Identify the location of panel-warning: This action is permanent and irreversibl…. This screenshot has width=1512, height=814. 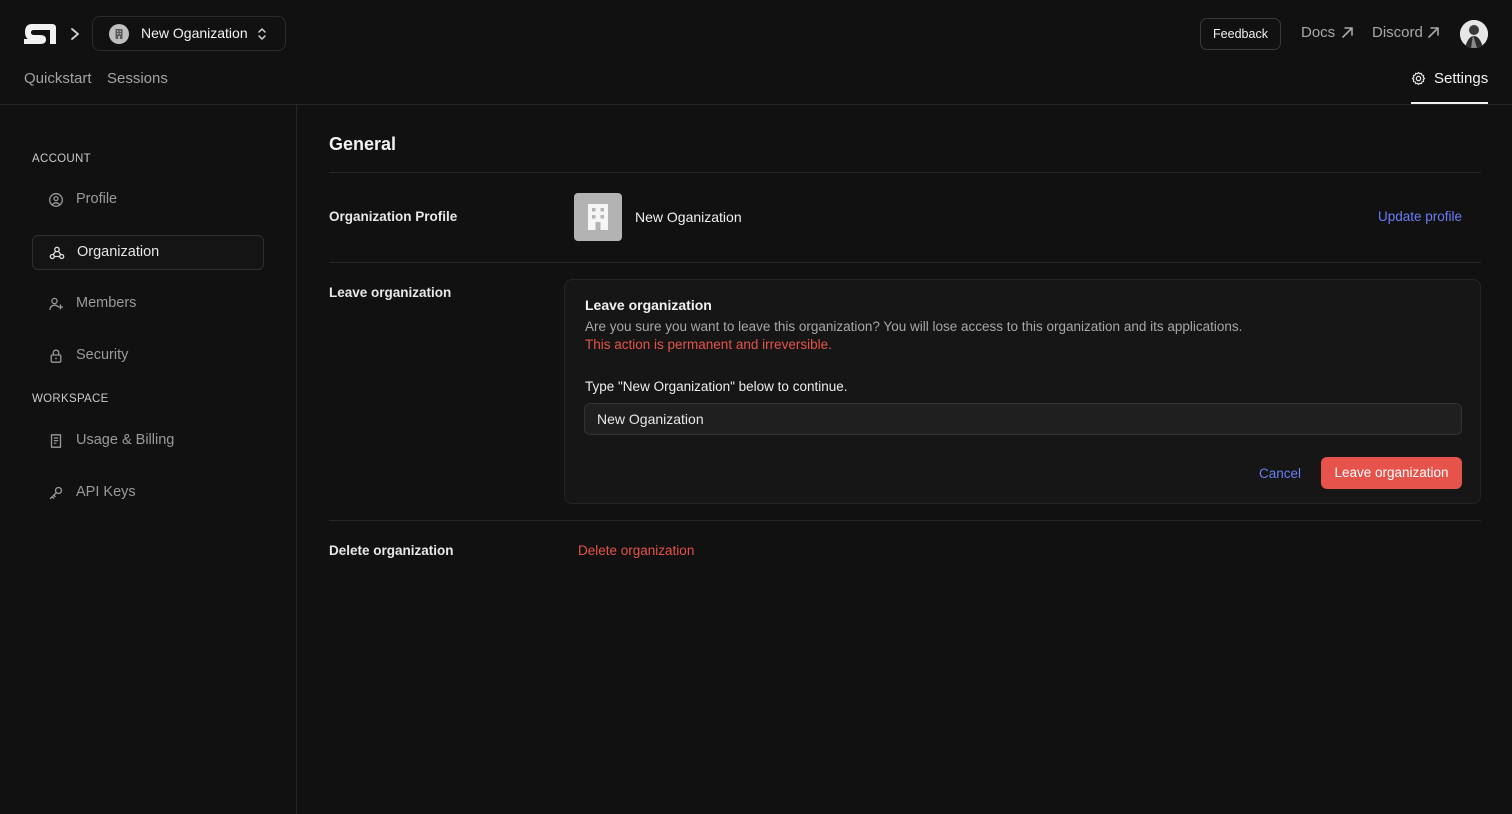
(708, 344).